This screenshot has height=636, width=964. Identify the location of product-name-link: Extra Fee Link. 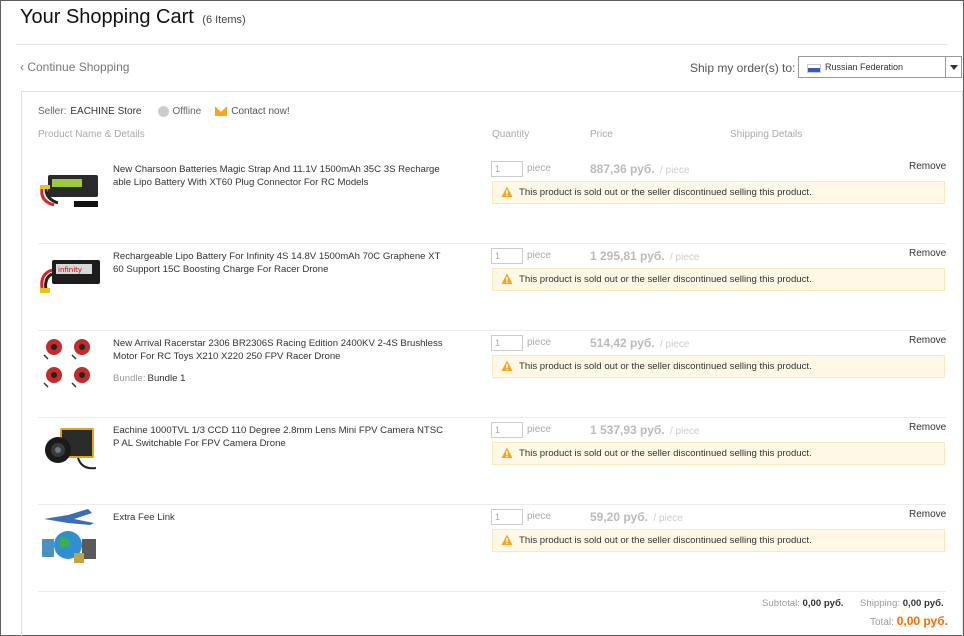
(280, 517).